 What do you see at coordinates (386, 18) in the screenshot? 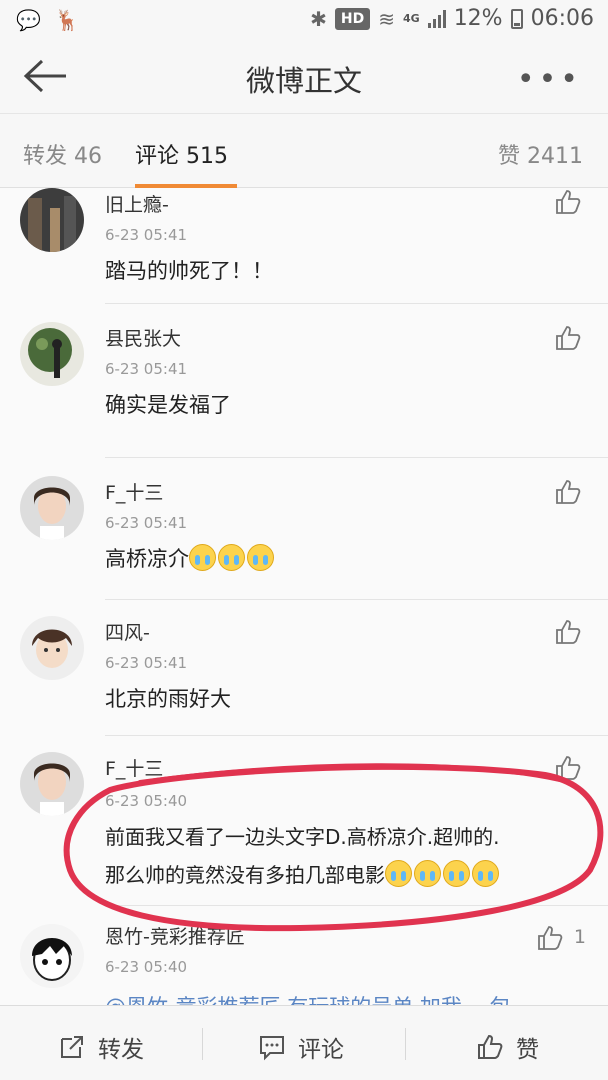
I see `wifi-icon: ≋` at bounding box center [386, 18].